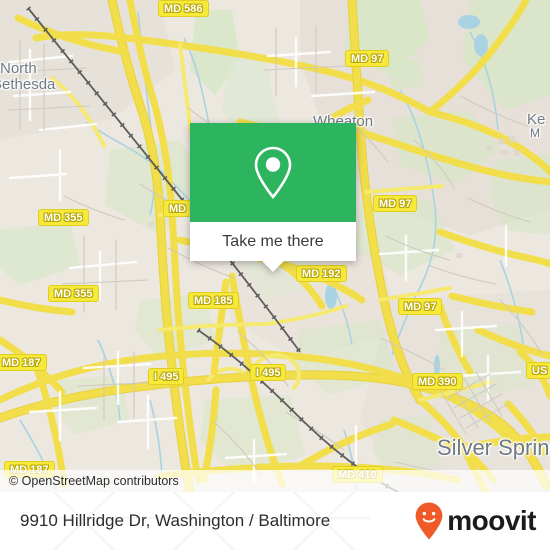 The image size is (550, 550). Describe the element at coordinates (275, 481) in the screenshot. I see `osm-attribution: © OpenStreetMap contributors` at that location.